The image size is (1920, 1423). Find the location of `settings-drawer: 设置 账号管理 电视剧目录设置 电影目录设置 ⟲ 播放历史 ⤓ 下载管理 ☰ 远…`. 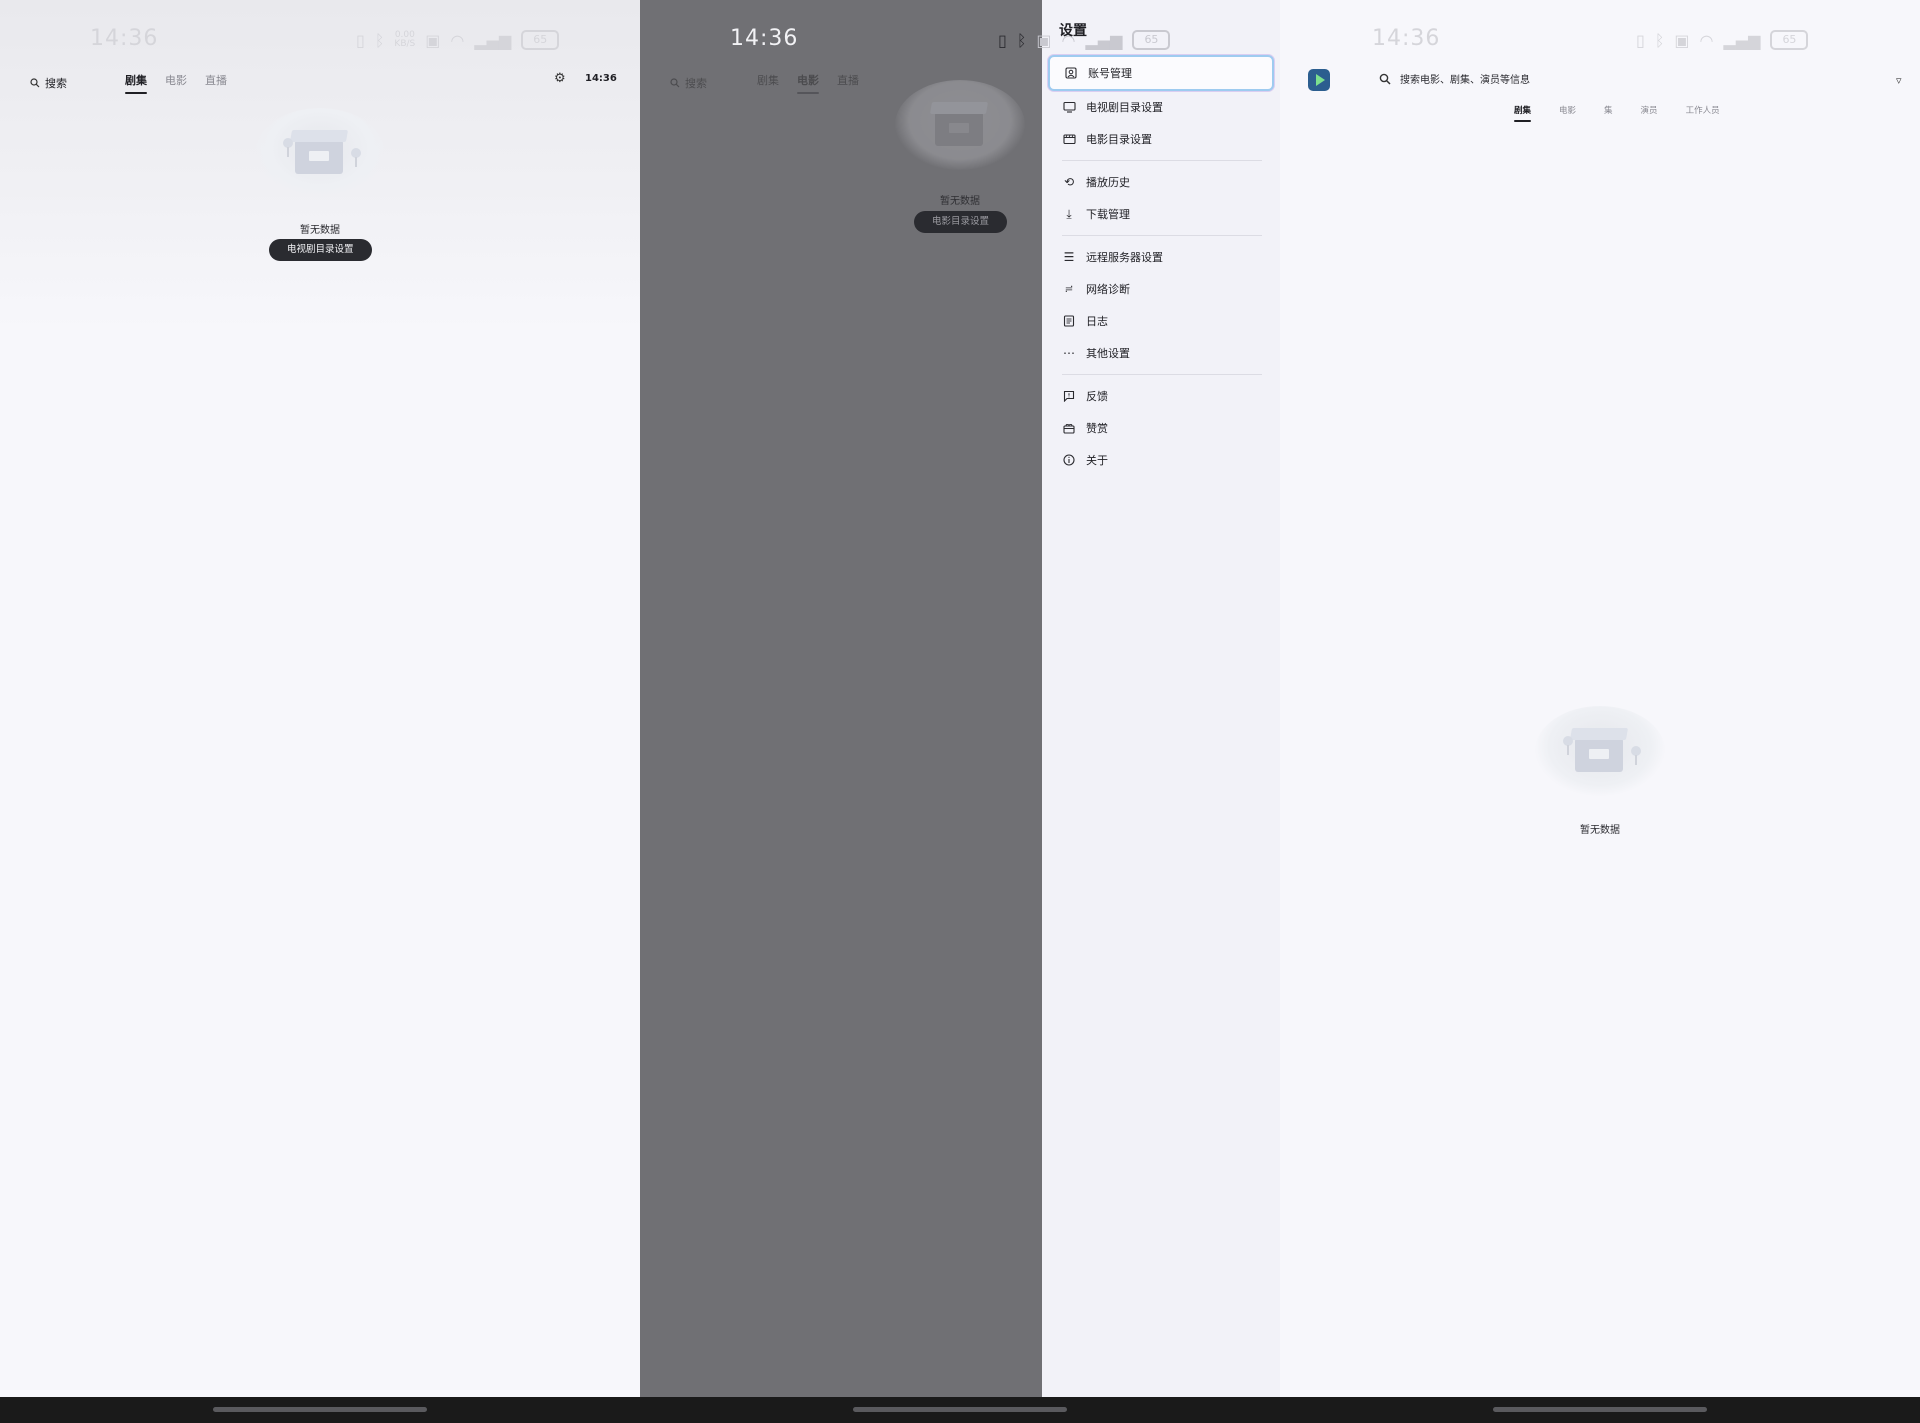

settings-drawer: 设置 账号管理 电视剧目录设置 电影目录设置 ⟲ 播放历史 ⤓ 下载管理 ☰ 远… is located at coordinates (1161, 698).